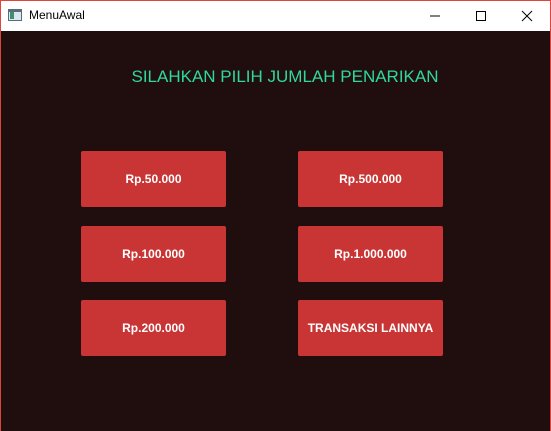 This screenshot has height=431, width=551. What do you see at coordinates (285, 76) in the screenshot?
I see `page-heading: SILAHKAN PILIH JUMLAH PENARIKAN` at bounding box center [285, 76].